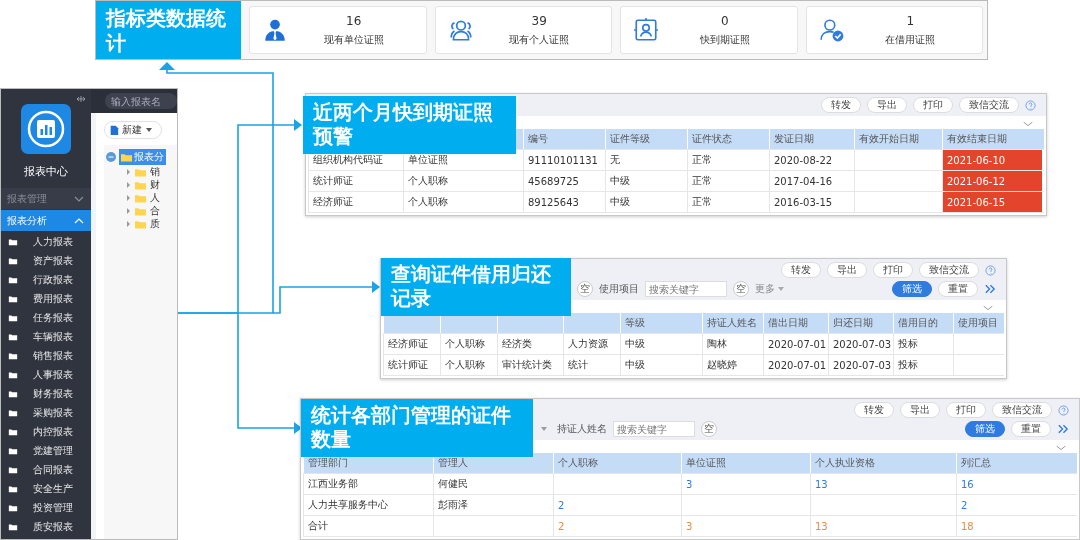 The image size is (1080, 540). Describe the element at coordinates (46, 374) in the screenshot. I see `menu-item: 人事报表` at that location.